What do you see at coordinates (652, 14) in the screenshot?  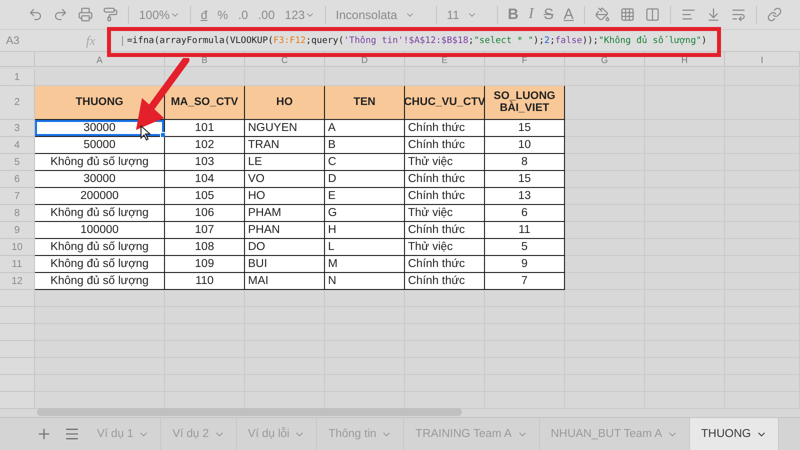 I see `merge-cells-icon` at bounding box center [652, 14].